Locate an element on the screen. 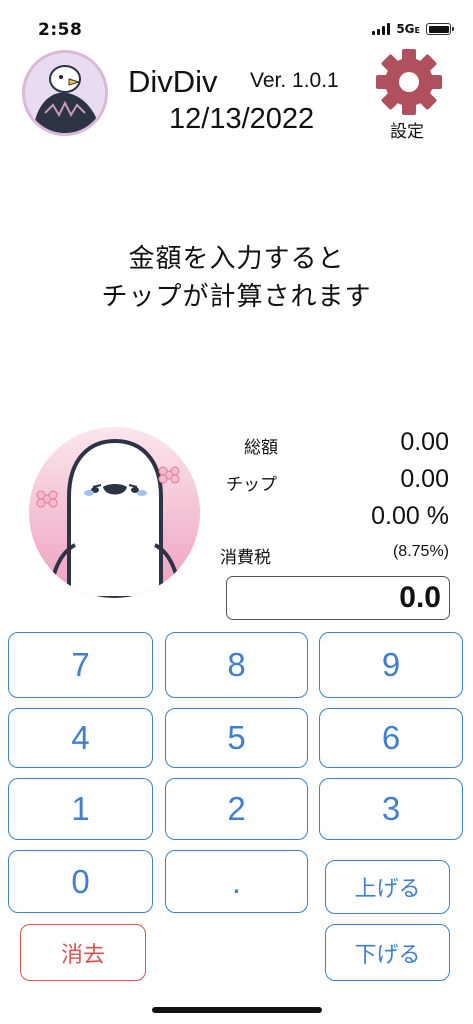 Image resolution: width=473 pixels, height=1024 pixels. settings-gear-icon is located at coordinates (409, 82).